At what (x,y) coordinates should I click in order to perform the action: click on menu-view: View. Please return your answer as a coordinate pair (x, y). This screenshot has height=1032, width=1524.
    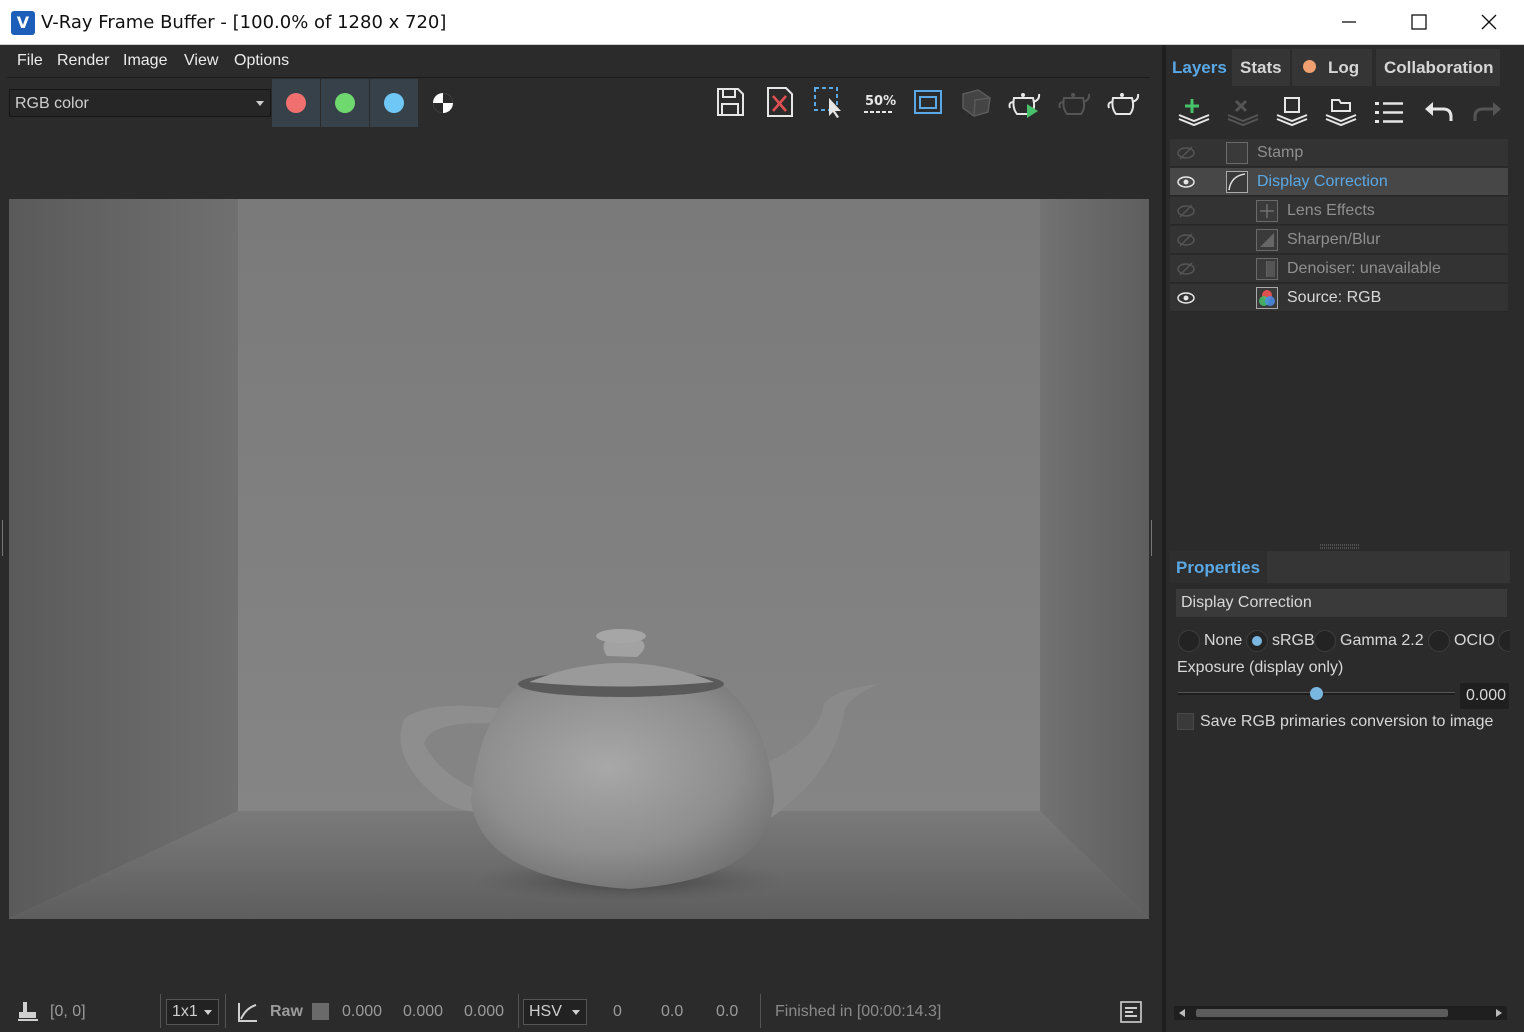
    Looking at the image, I should click on (201, 61).